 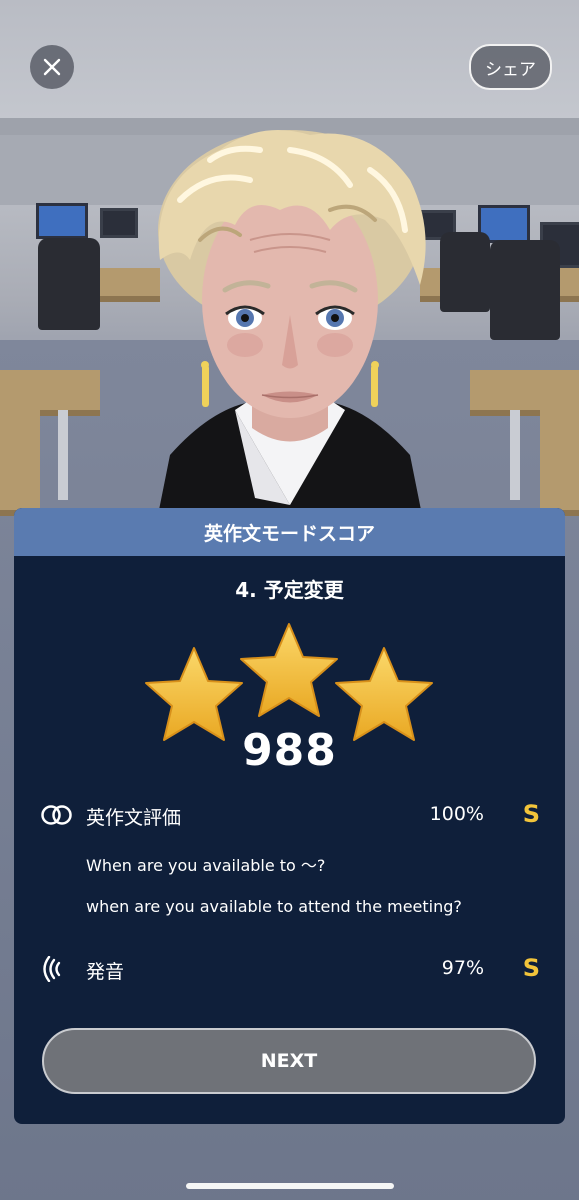 I want to click on close-icon, so click(x=52, y=67).